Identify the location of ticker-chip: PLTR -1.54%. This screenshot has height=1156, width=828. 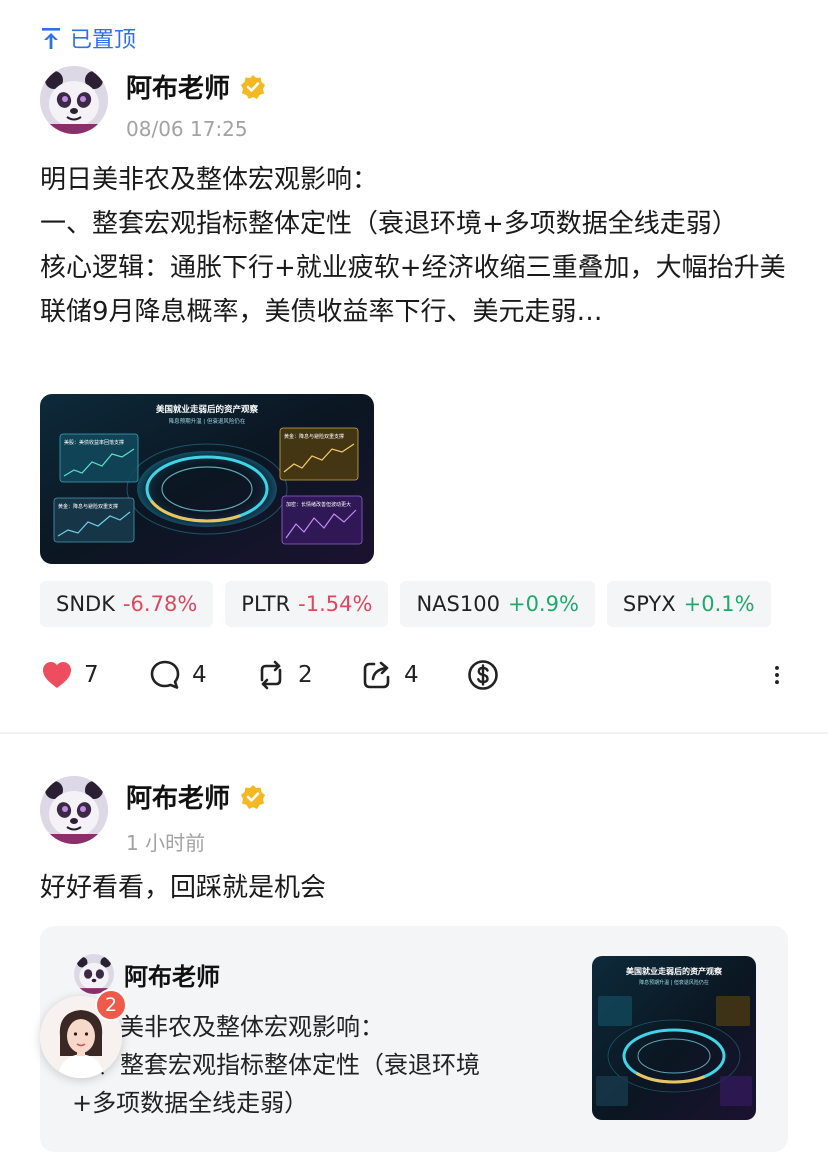
(307, 604).